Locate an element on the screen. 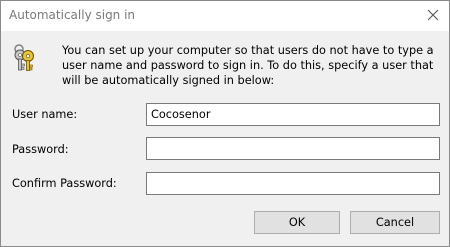 The height and width of the screenshot is (247, 450). confirm-password-field is located at coordinates (293, 183).